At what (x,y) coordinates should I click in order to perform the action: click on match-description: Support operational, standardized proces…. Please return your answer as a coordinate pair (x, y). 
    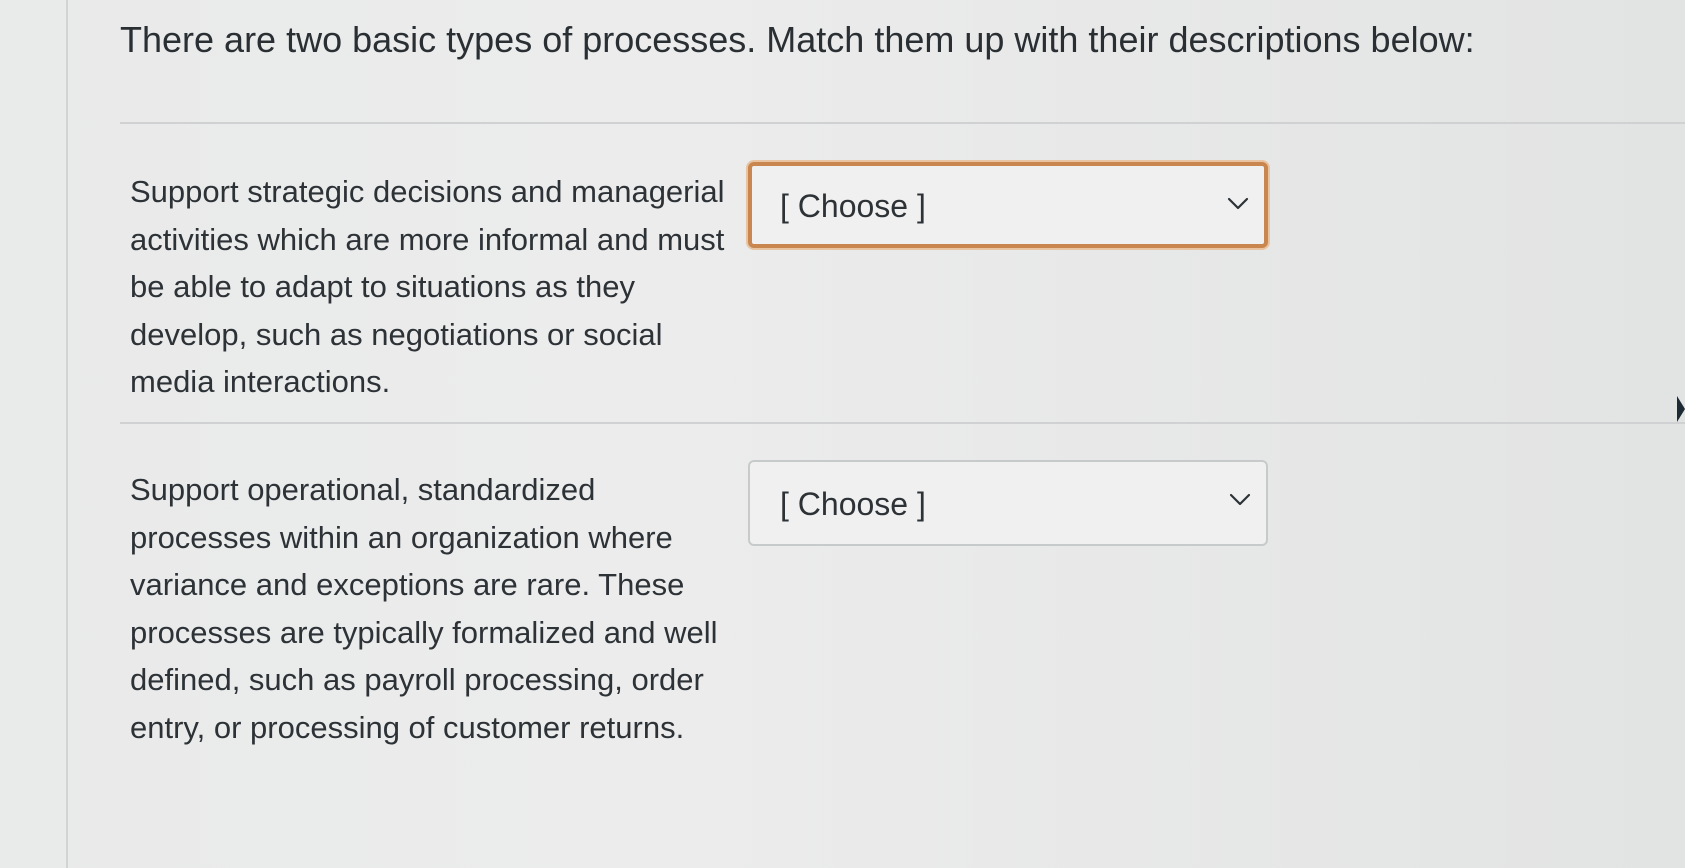
    Looking at the image, I should click on (424, 608).